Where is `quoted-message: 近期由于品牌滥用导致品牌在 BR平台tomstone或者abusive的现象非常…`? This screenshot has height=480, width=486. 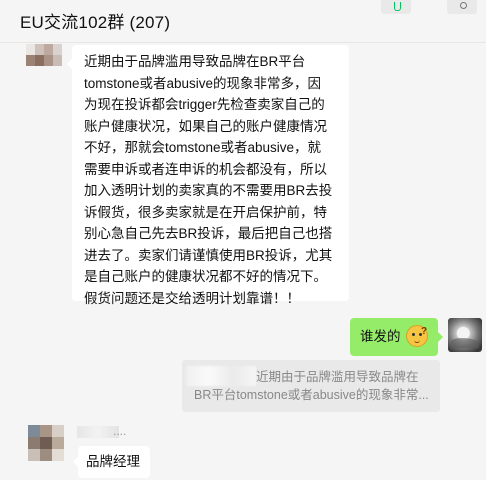
quoted-message: 近期由于品牌滥用导致品牌在 BR平台tomstone或者abusive的现象非常… is located at coordinates (311, 386).